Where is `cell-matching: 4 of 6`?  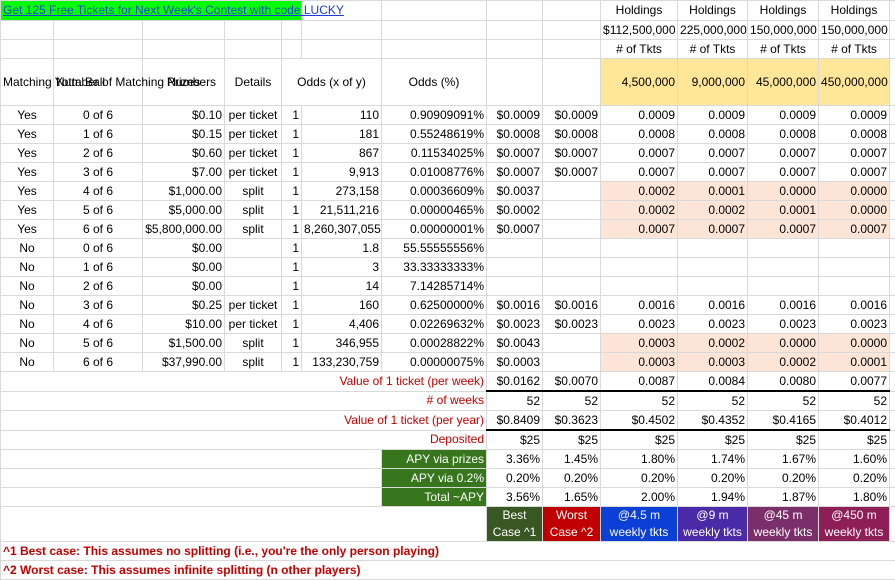 cell-matching: 4 of 6 is located at coordinates (98, 324).